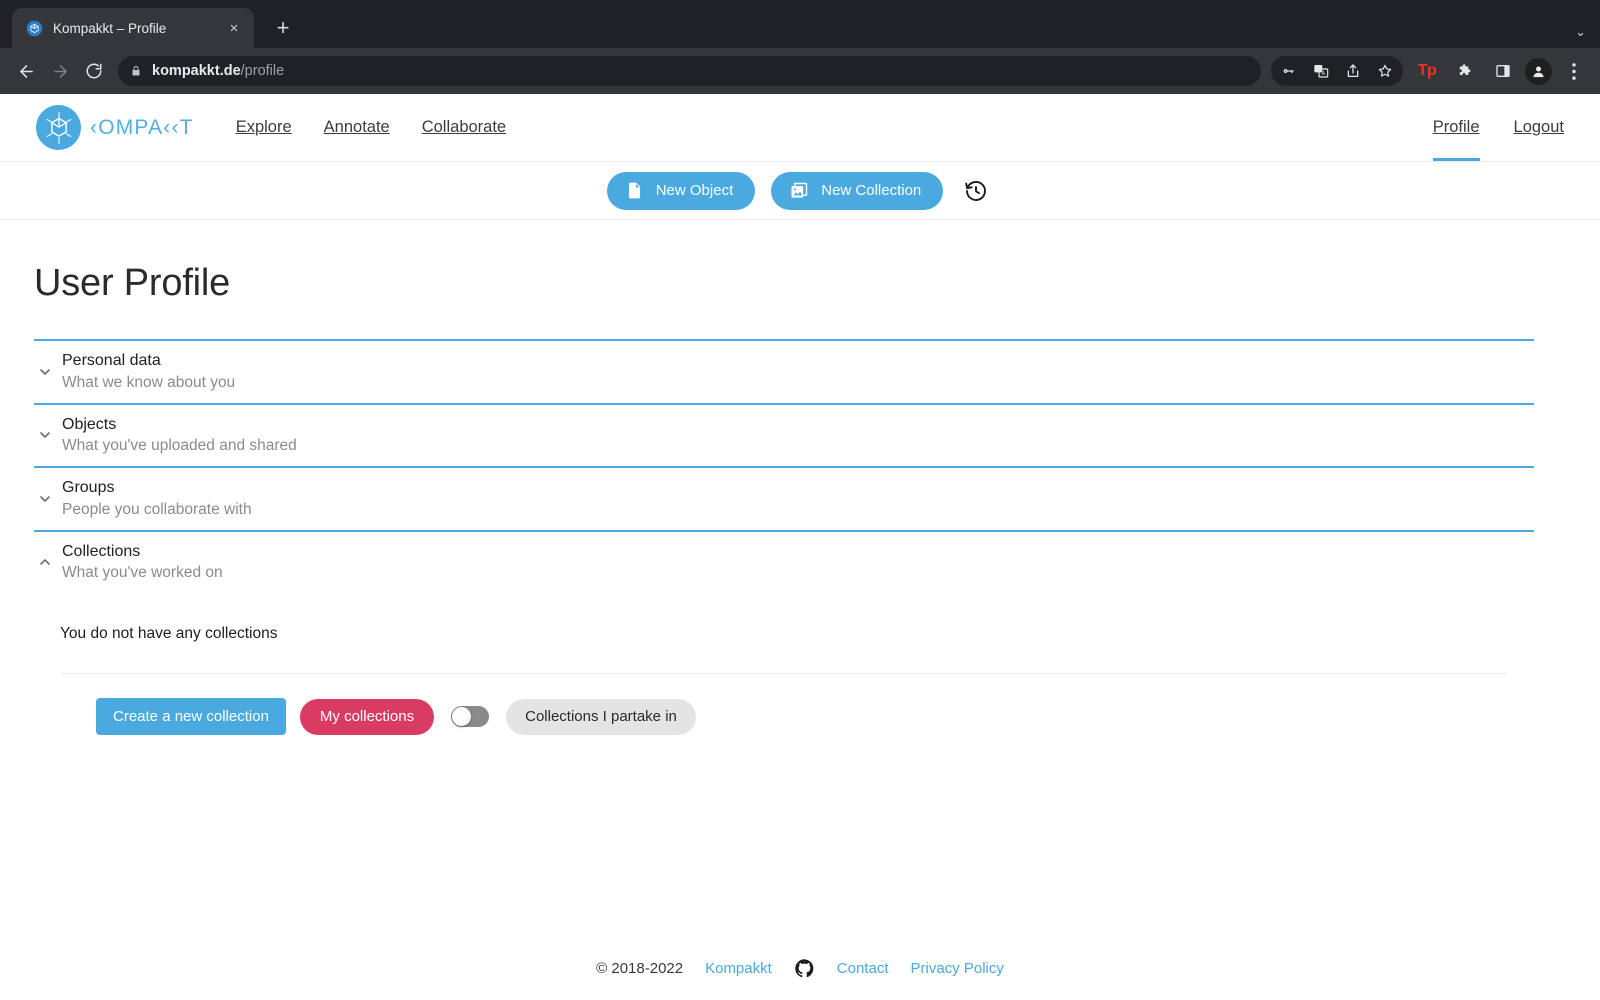 Image resolution: width=1600 pixels, height=1000 pixels. I want to click on extension-icon-group: Tp, so click(1500, 71).